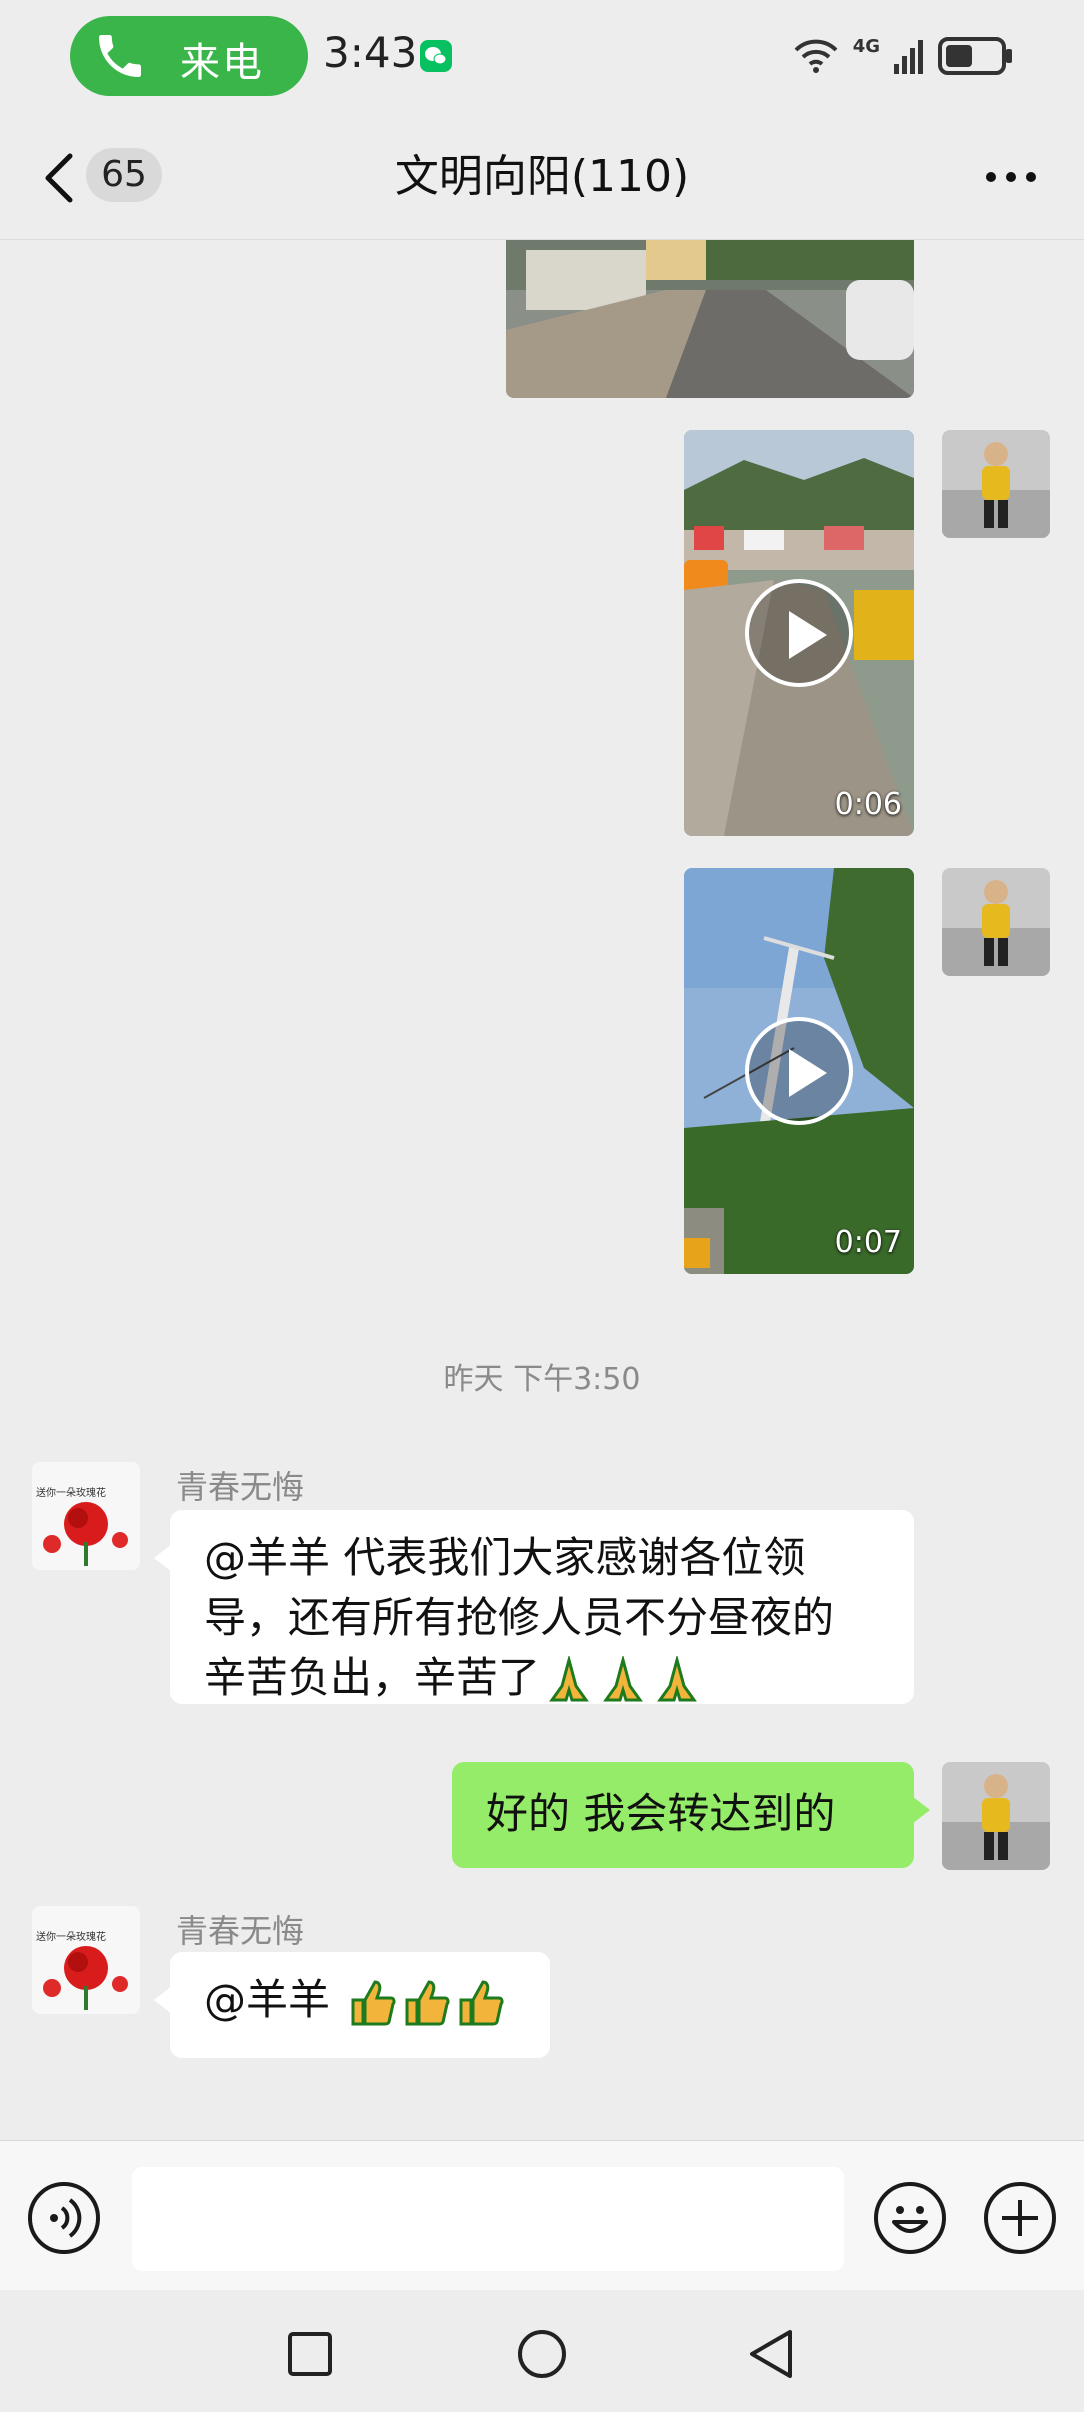 This screenshot has height=2412, width=1084. I want to click on smiley-icon, so click(910, 2219).